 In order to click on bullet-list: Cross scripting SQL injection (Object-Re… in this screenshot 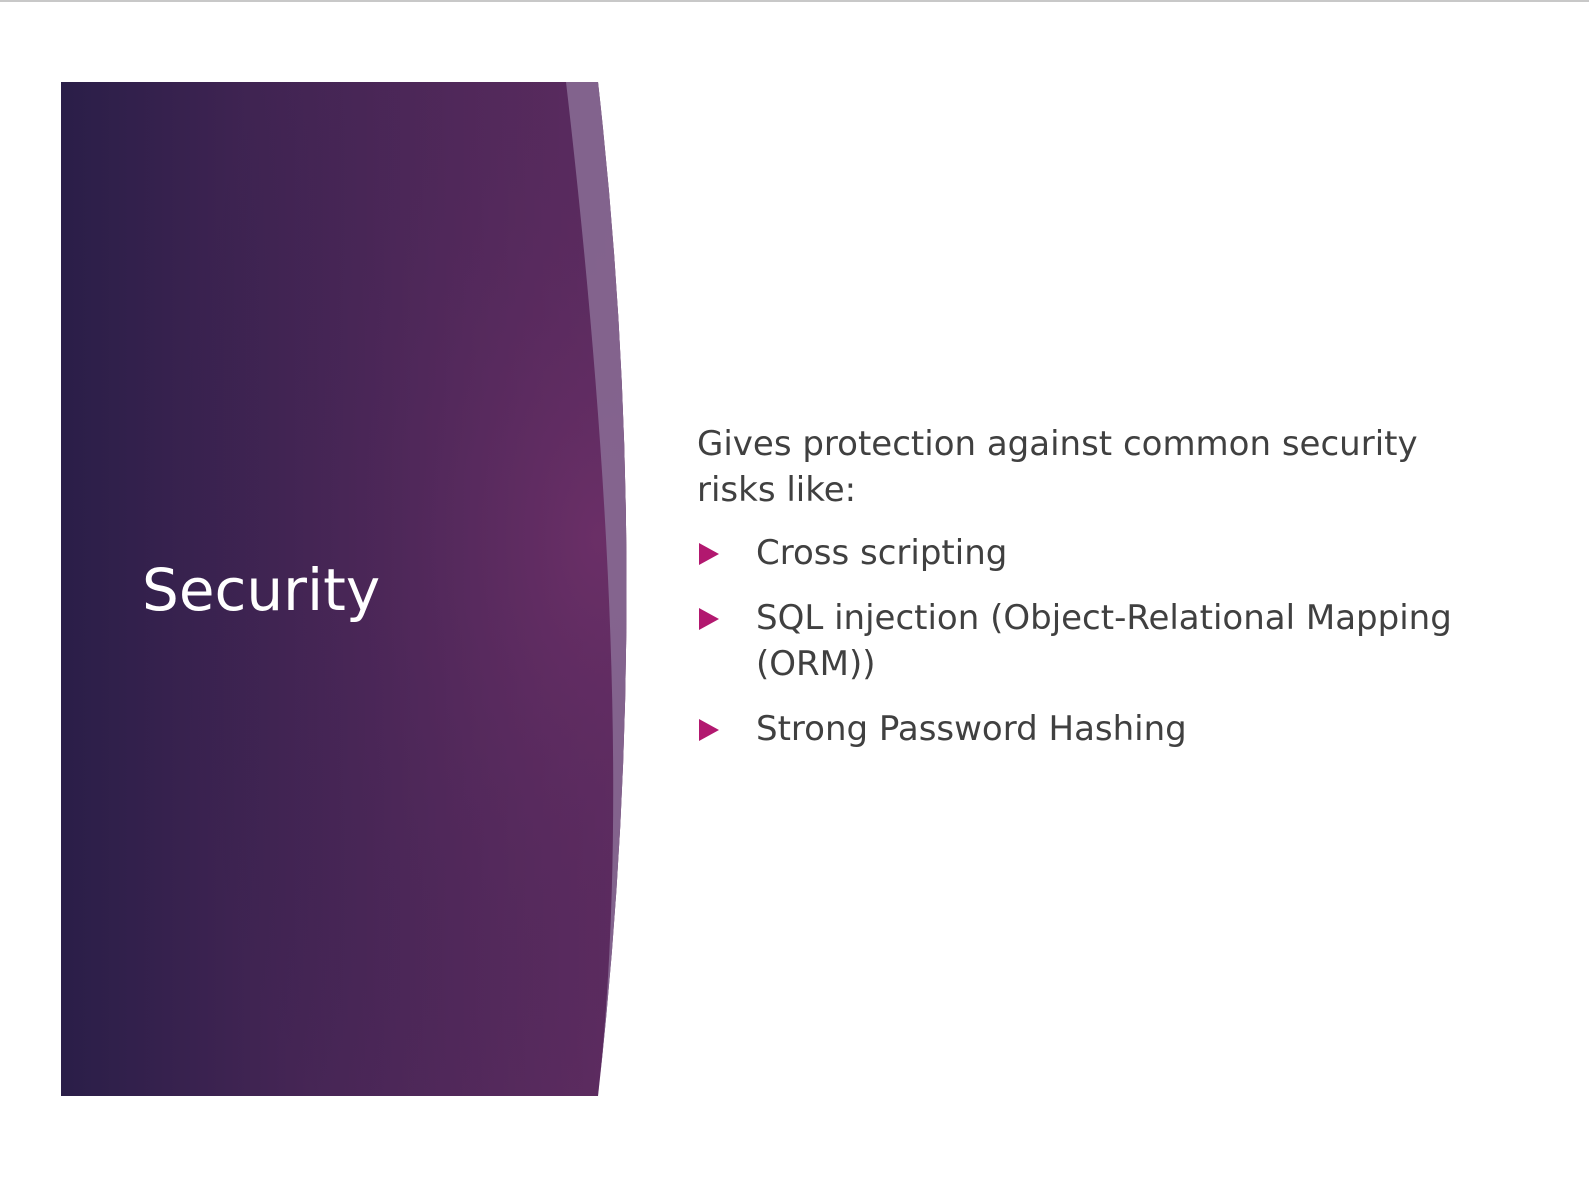, I will do `click(1077, 641)`.